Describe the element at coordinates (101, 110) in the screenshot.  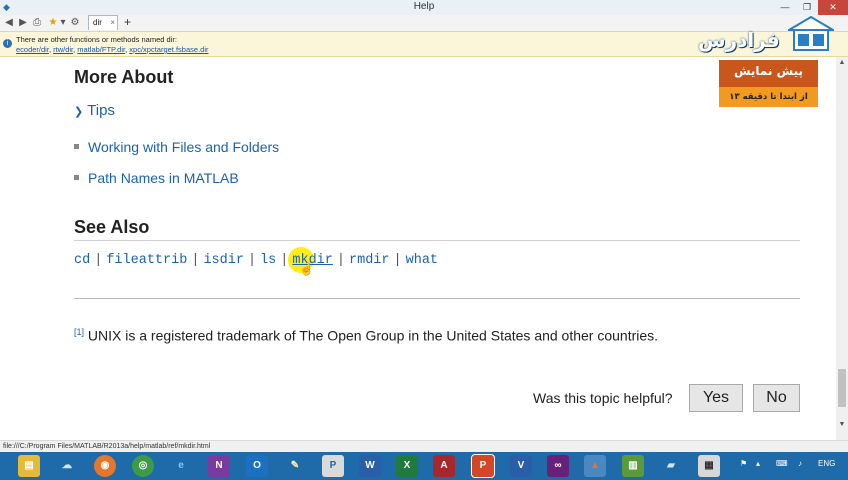
I see `tips-label: Tips` at that location.